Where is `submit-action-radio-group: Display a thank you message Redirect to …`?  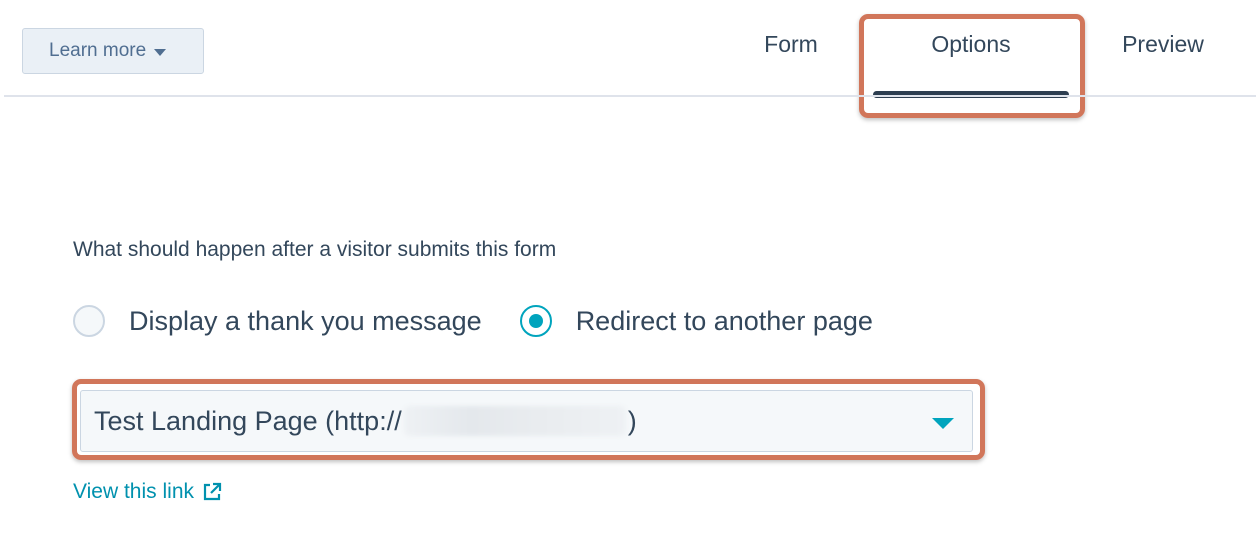
submit-action-radio-group: Display a thank you message Redirect to … is located at coordinates (473, 321).